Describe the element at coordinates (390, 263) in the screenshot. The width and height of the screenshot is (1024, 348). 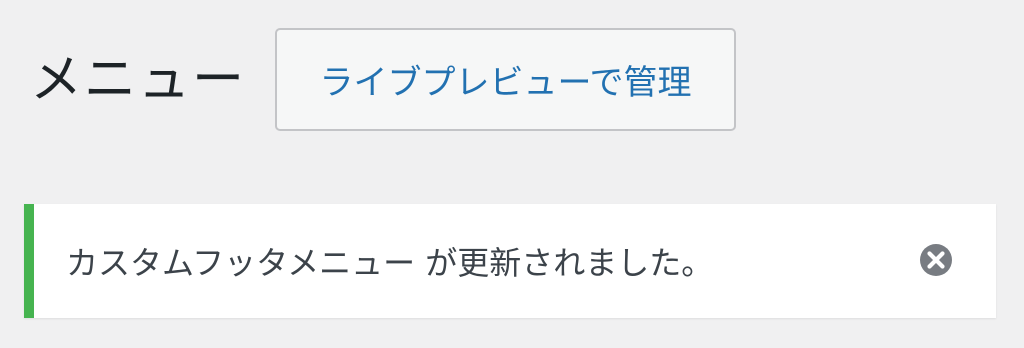
I see `notice-message: カスタムフッタメニュー が更新されました。` at that location.